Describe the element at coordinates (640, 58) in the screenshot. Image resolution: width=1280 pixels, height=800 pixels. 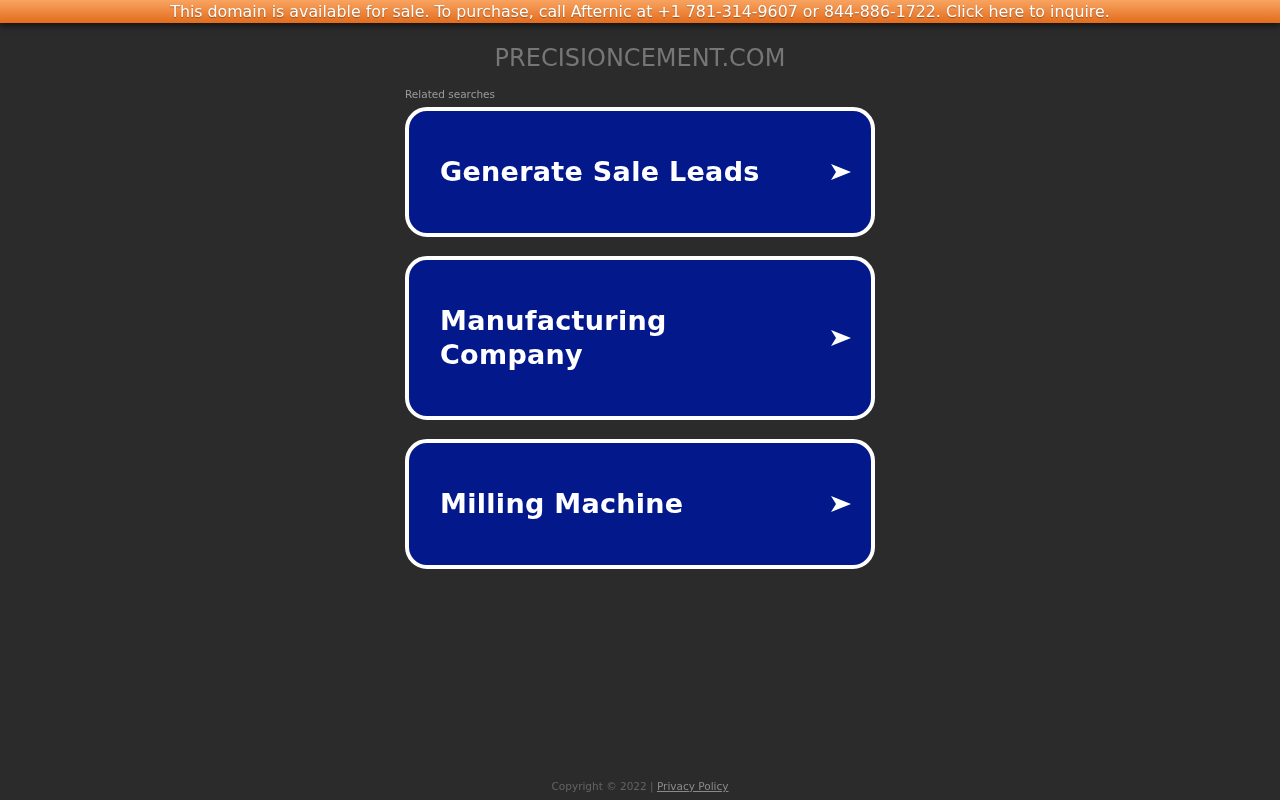
I see `domain-title: PRECISIONCEMENT.COM` at that location.